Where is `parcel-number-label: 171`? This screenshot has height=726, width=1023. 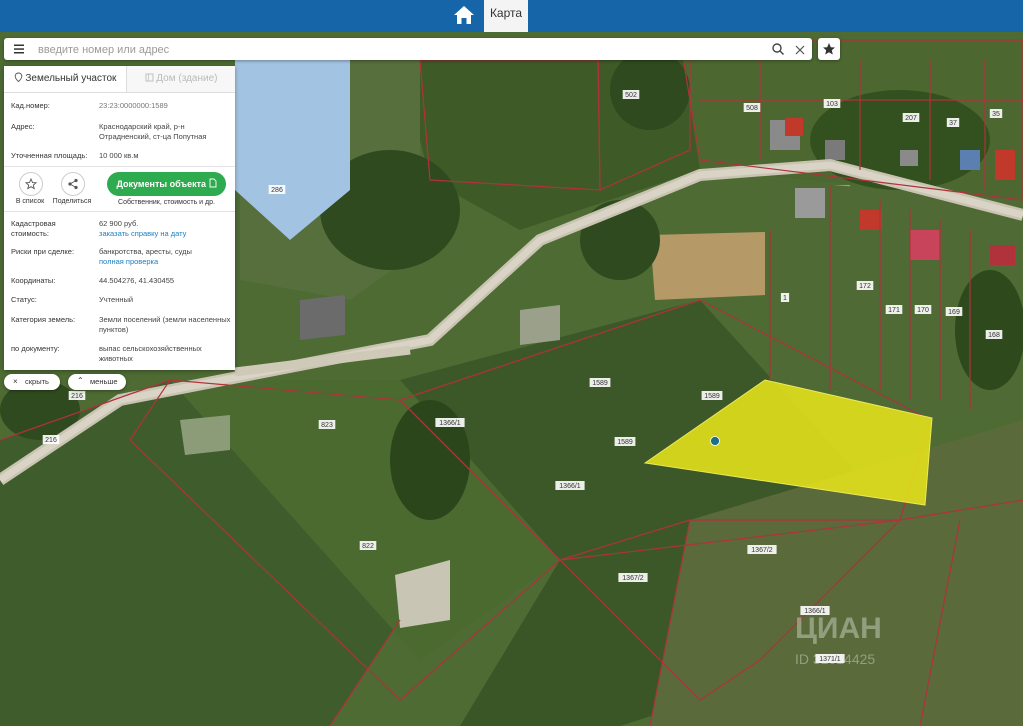 parcel-number-label: 171 is located at coordinates (894, 310).